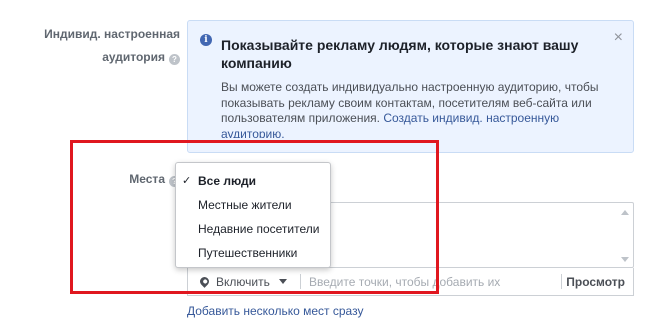 This screenshot has width=656, height=327. I want to click on scrollbar, so click(625, 236).